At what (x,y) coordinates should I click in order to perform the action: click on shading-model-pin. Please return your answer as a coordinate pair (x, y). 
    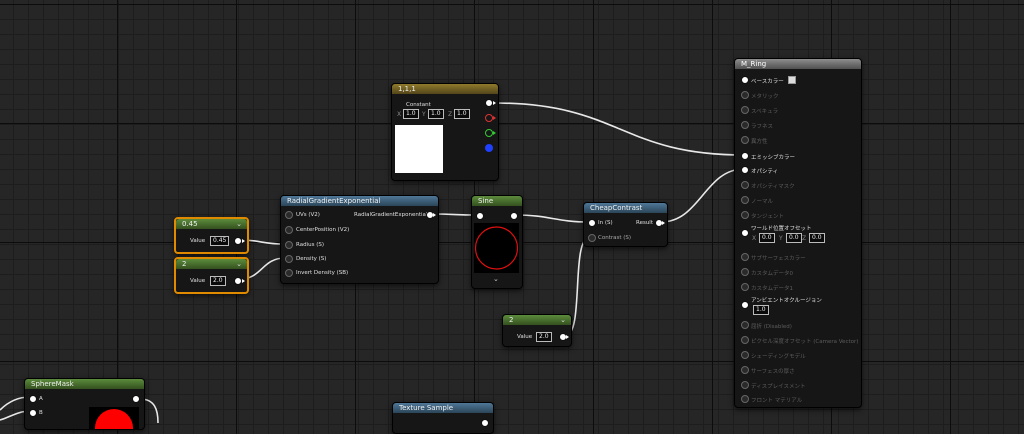
    Looking at the image, I should click on (745, 355).